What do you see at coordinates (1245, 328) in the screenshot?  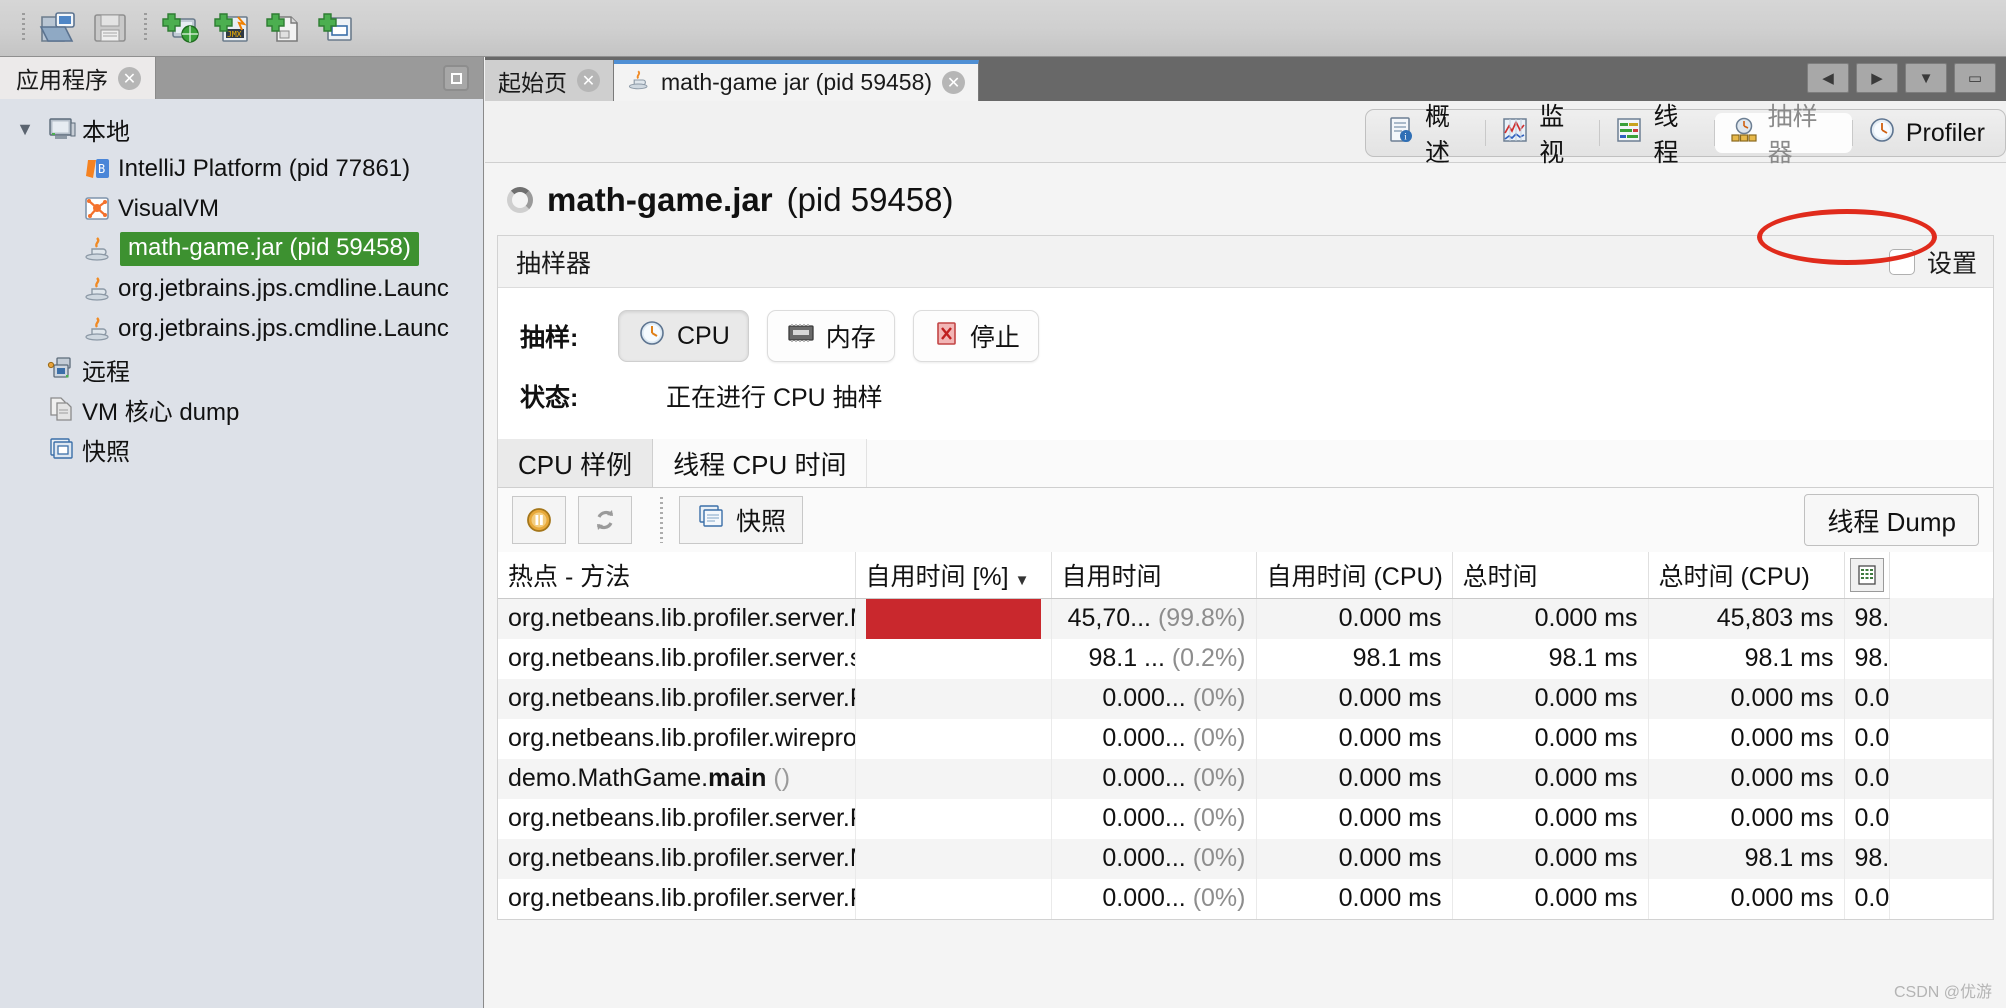 I see `sampling-controls-row: 抽样: CPU 内存 停止` at bounding box center [1245, 328].